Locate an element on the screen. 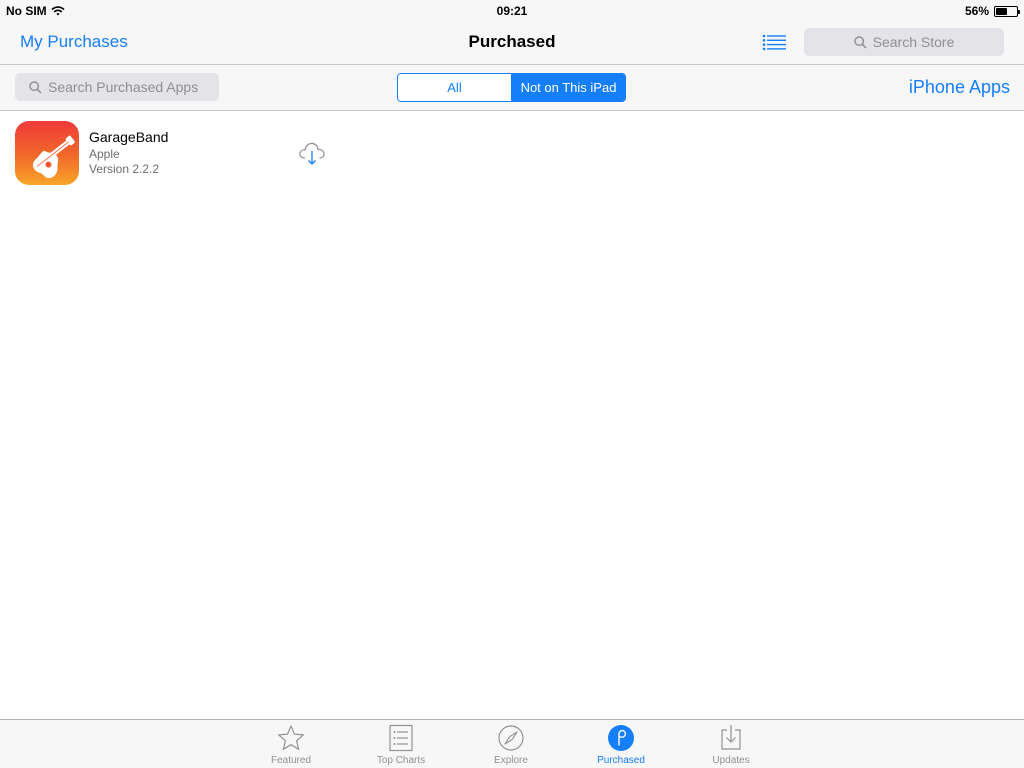 Image resolution: width=1024 pixels, height=768 pixels. app-name: GarageBand is located at coordinates (129, 137).